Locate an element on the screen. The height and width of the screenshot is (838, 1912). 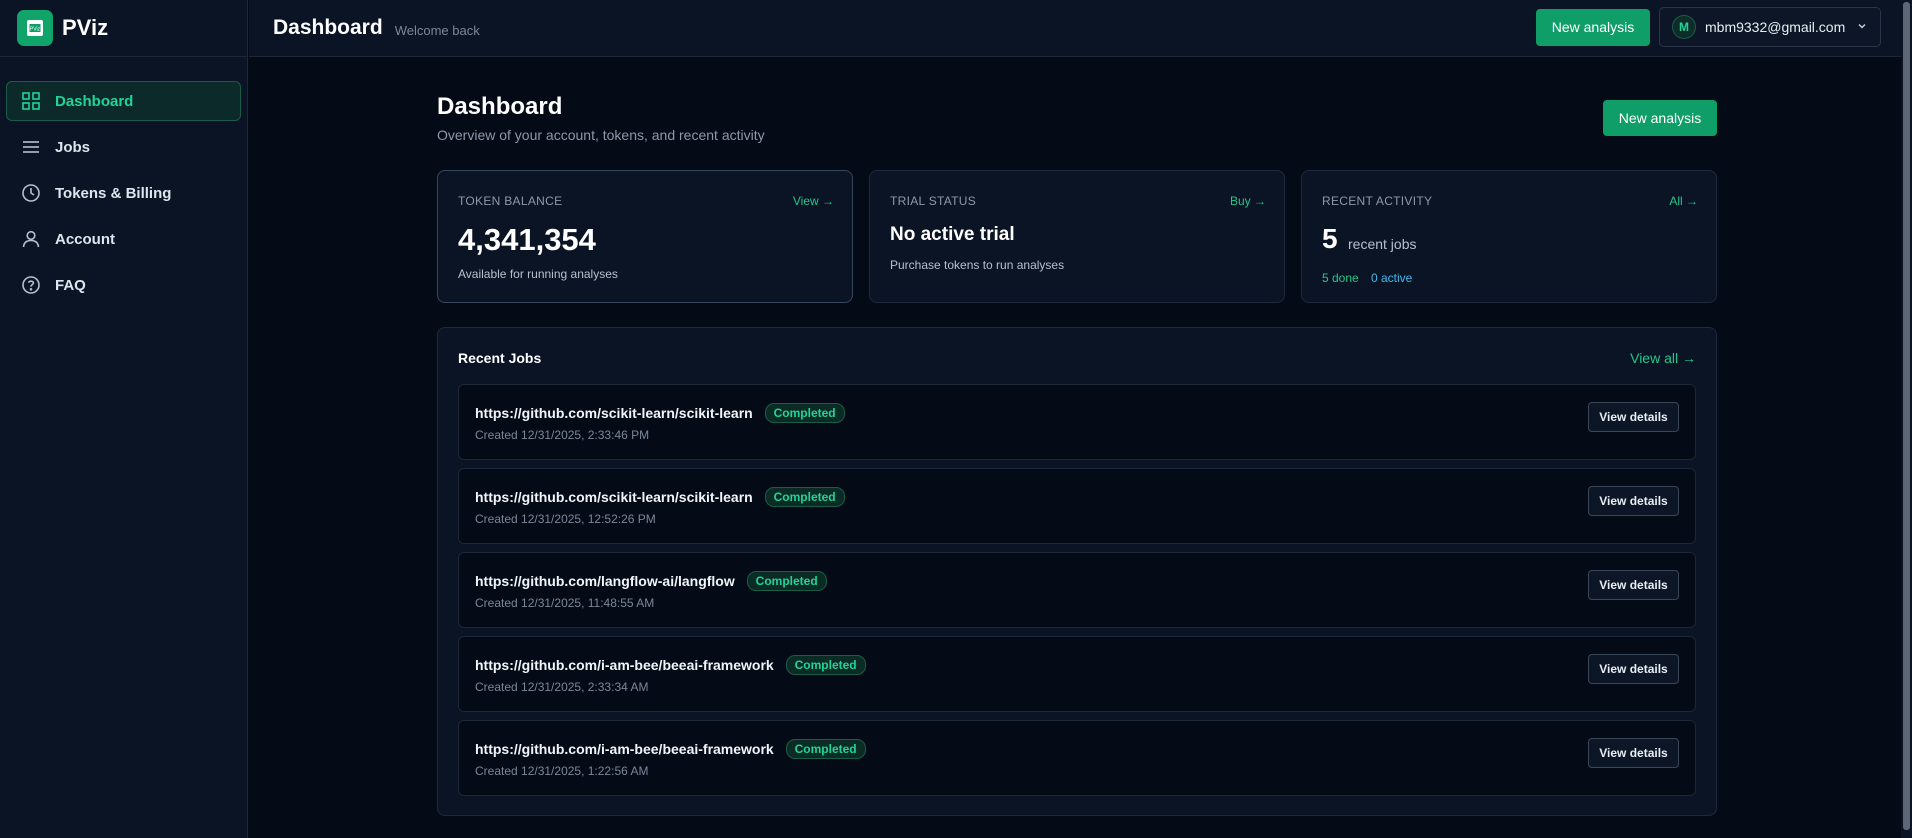
grid-icon is located at coordinates (31, 101).